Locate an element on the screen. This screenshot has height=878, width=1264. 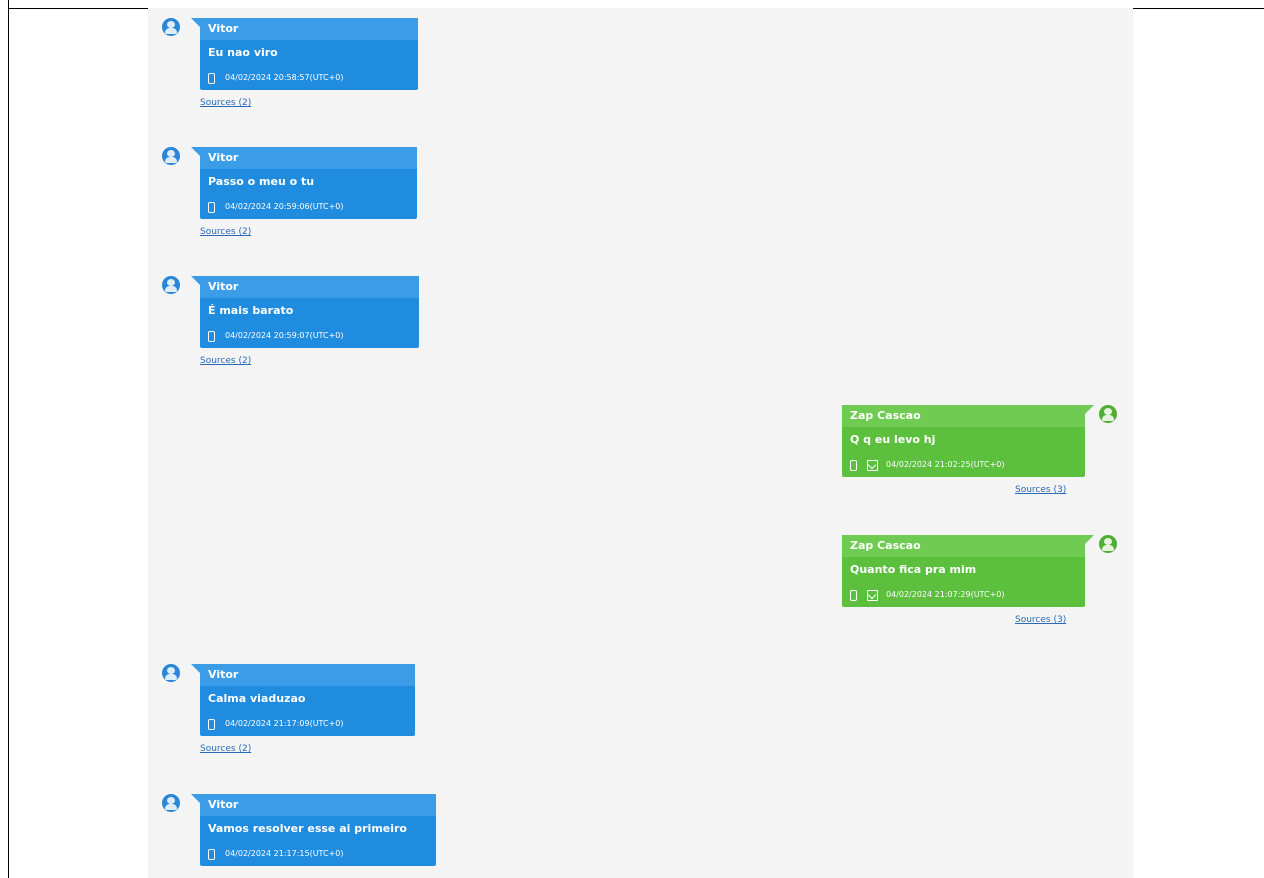
frame-border-top-right is located at coordinates (1198, 8).